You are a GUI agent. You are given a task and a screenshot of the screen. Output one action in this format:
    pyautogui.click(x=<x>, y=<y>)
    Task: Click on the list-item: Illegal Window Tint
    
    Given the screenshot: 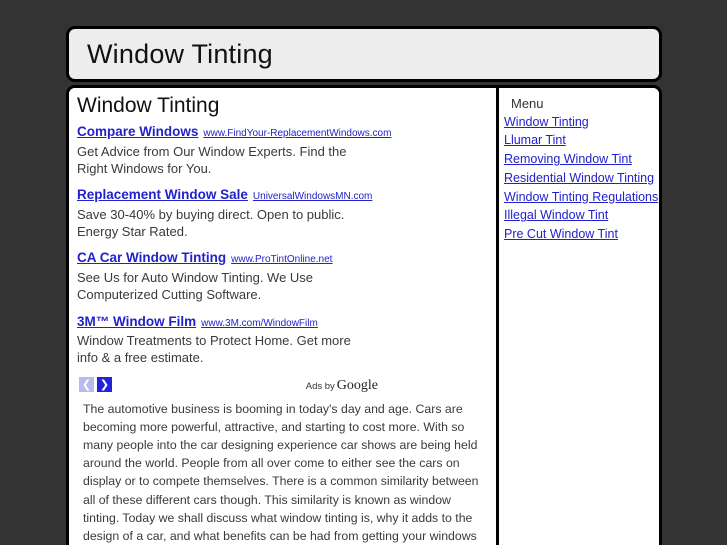 What is the action you would take?
    pyautogui.click(x=579, y=215)
    